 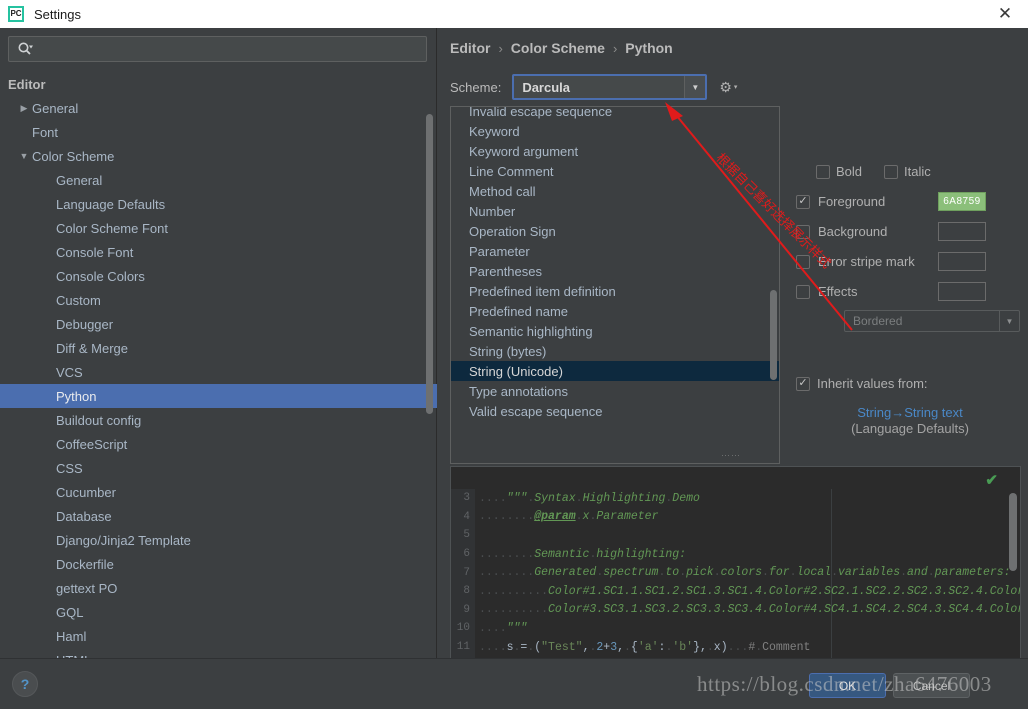 What do you see at coordinates (218, 636) in the screenshot?
I see `sidebar-item-haml: Haml` at bounding box center [218, 636].